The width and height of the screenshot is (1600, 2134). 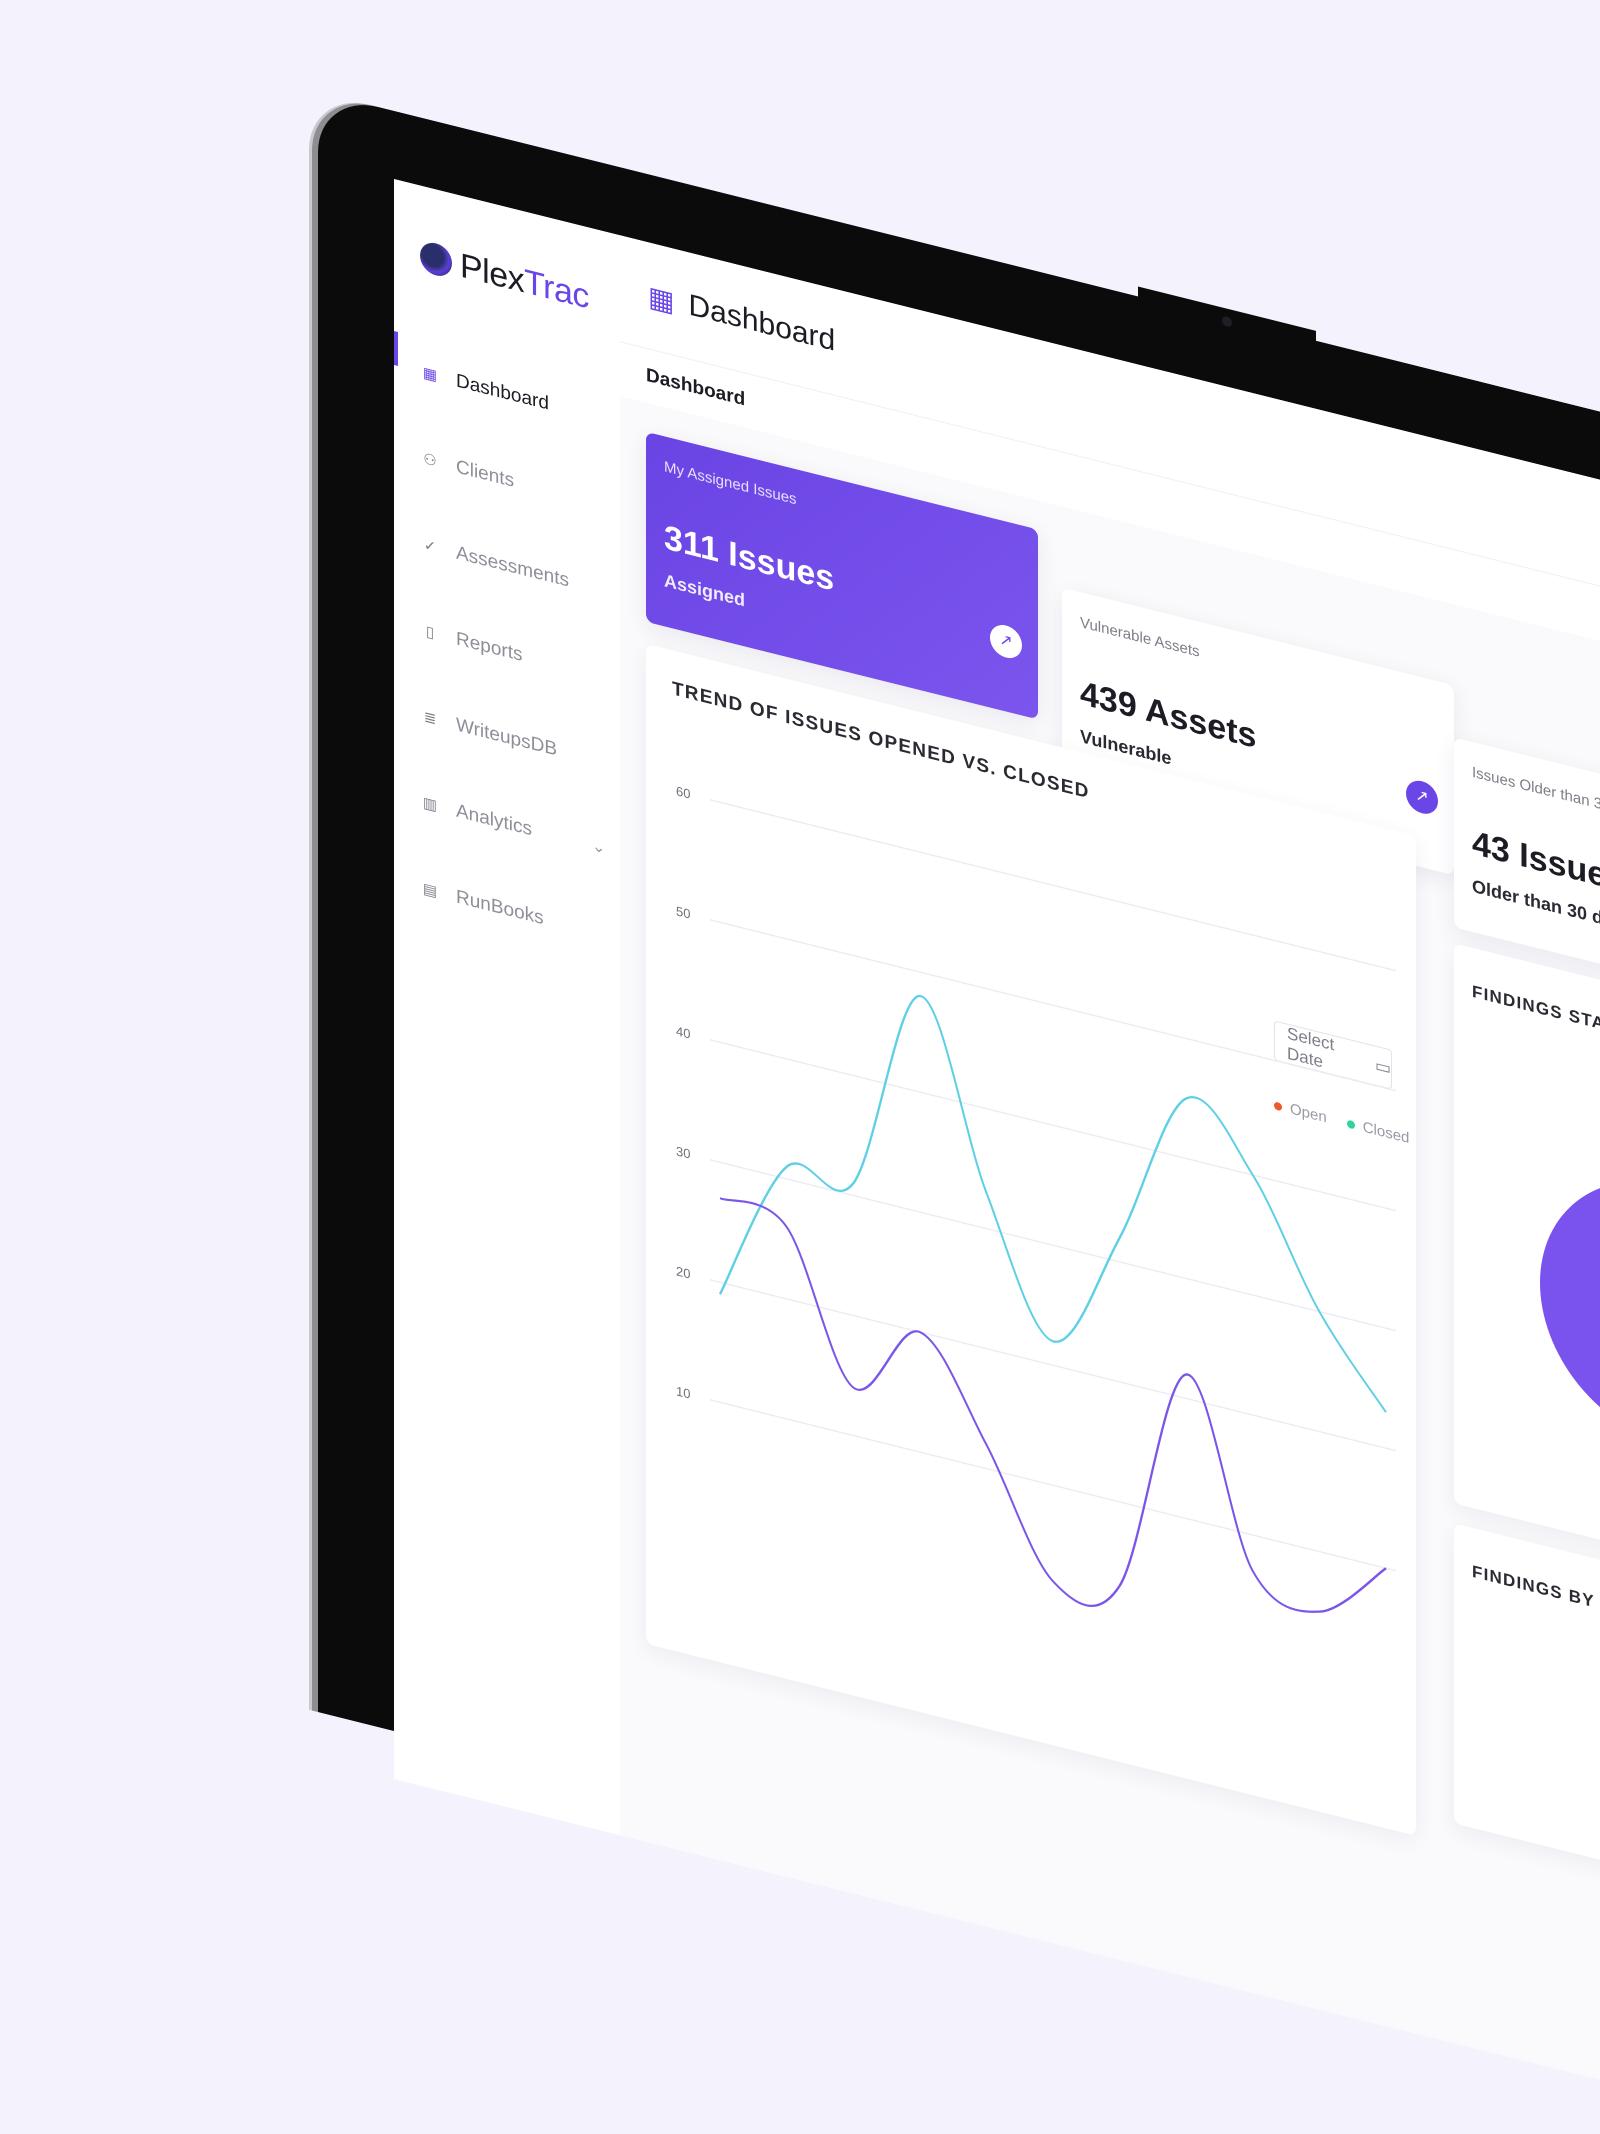 I want to click on sidebar-item-label: RunBooks, so click(x=500, y=908).